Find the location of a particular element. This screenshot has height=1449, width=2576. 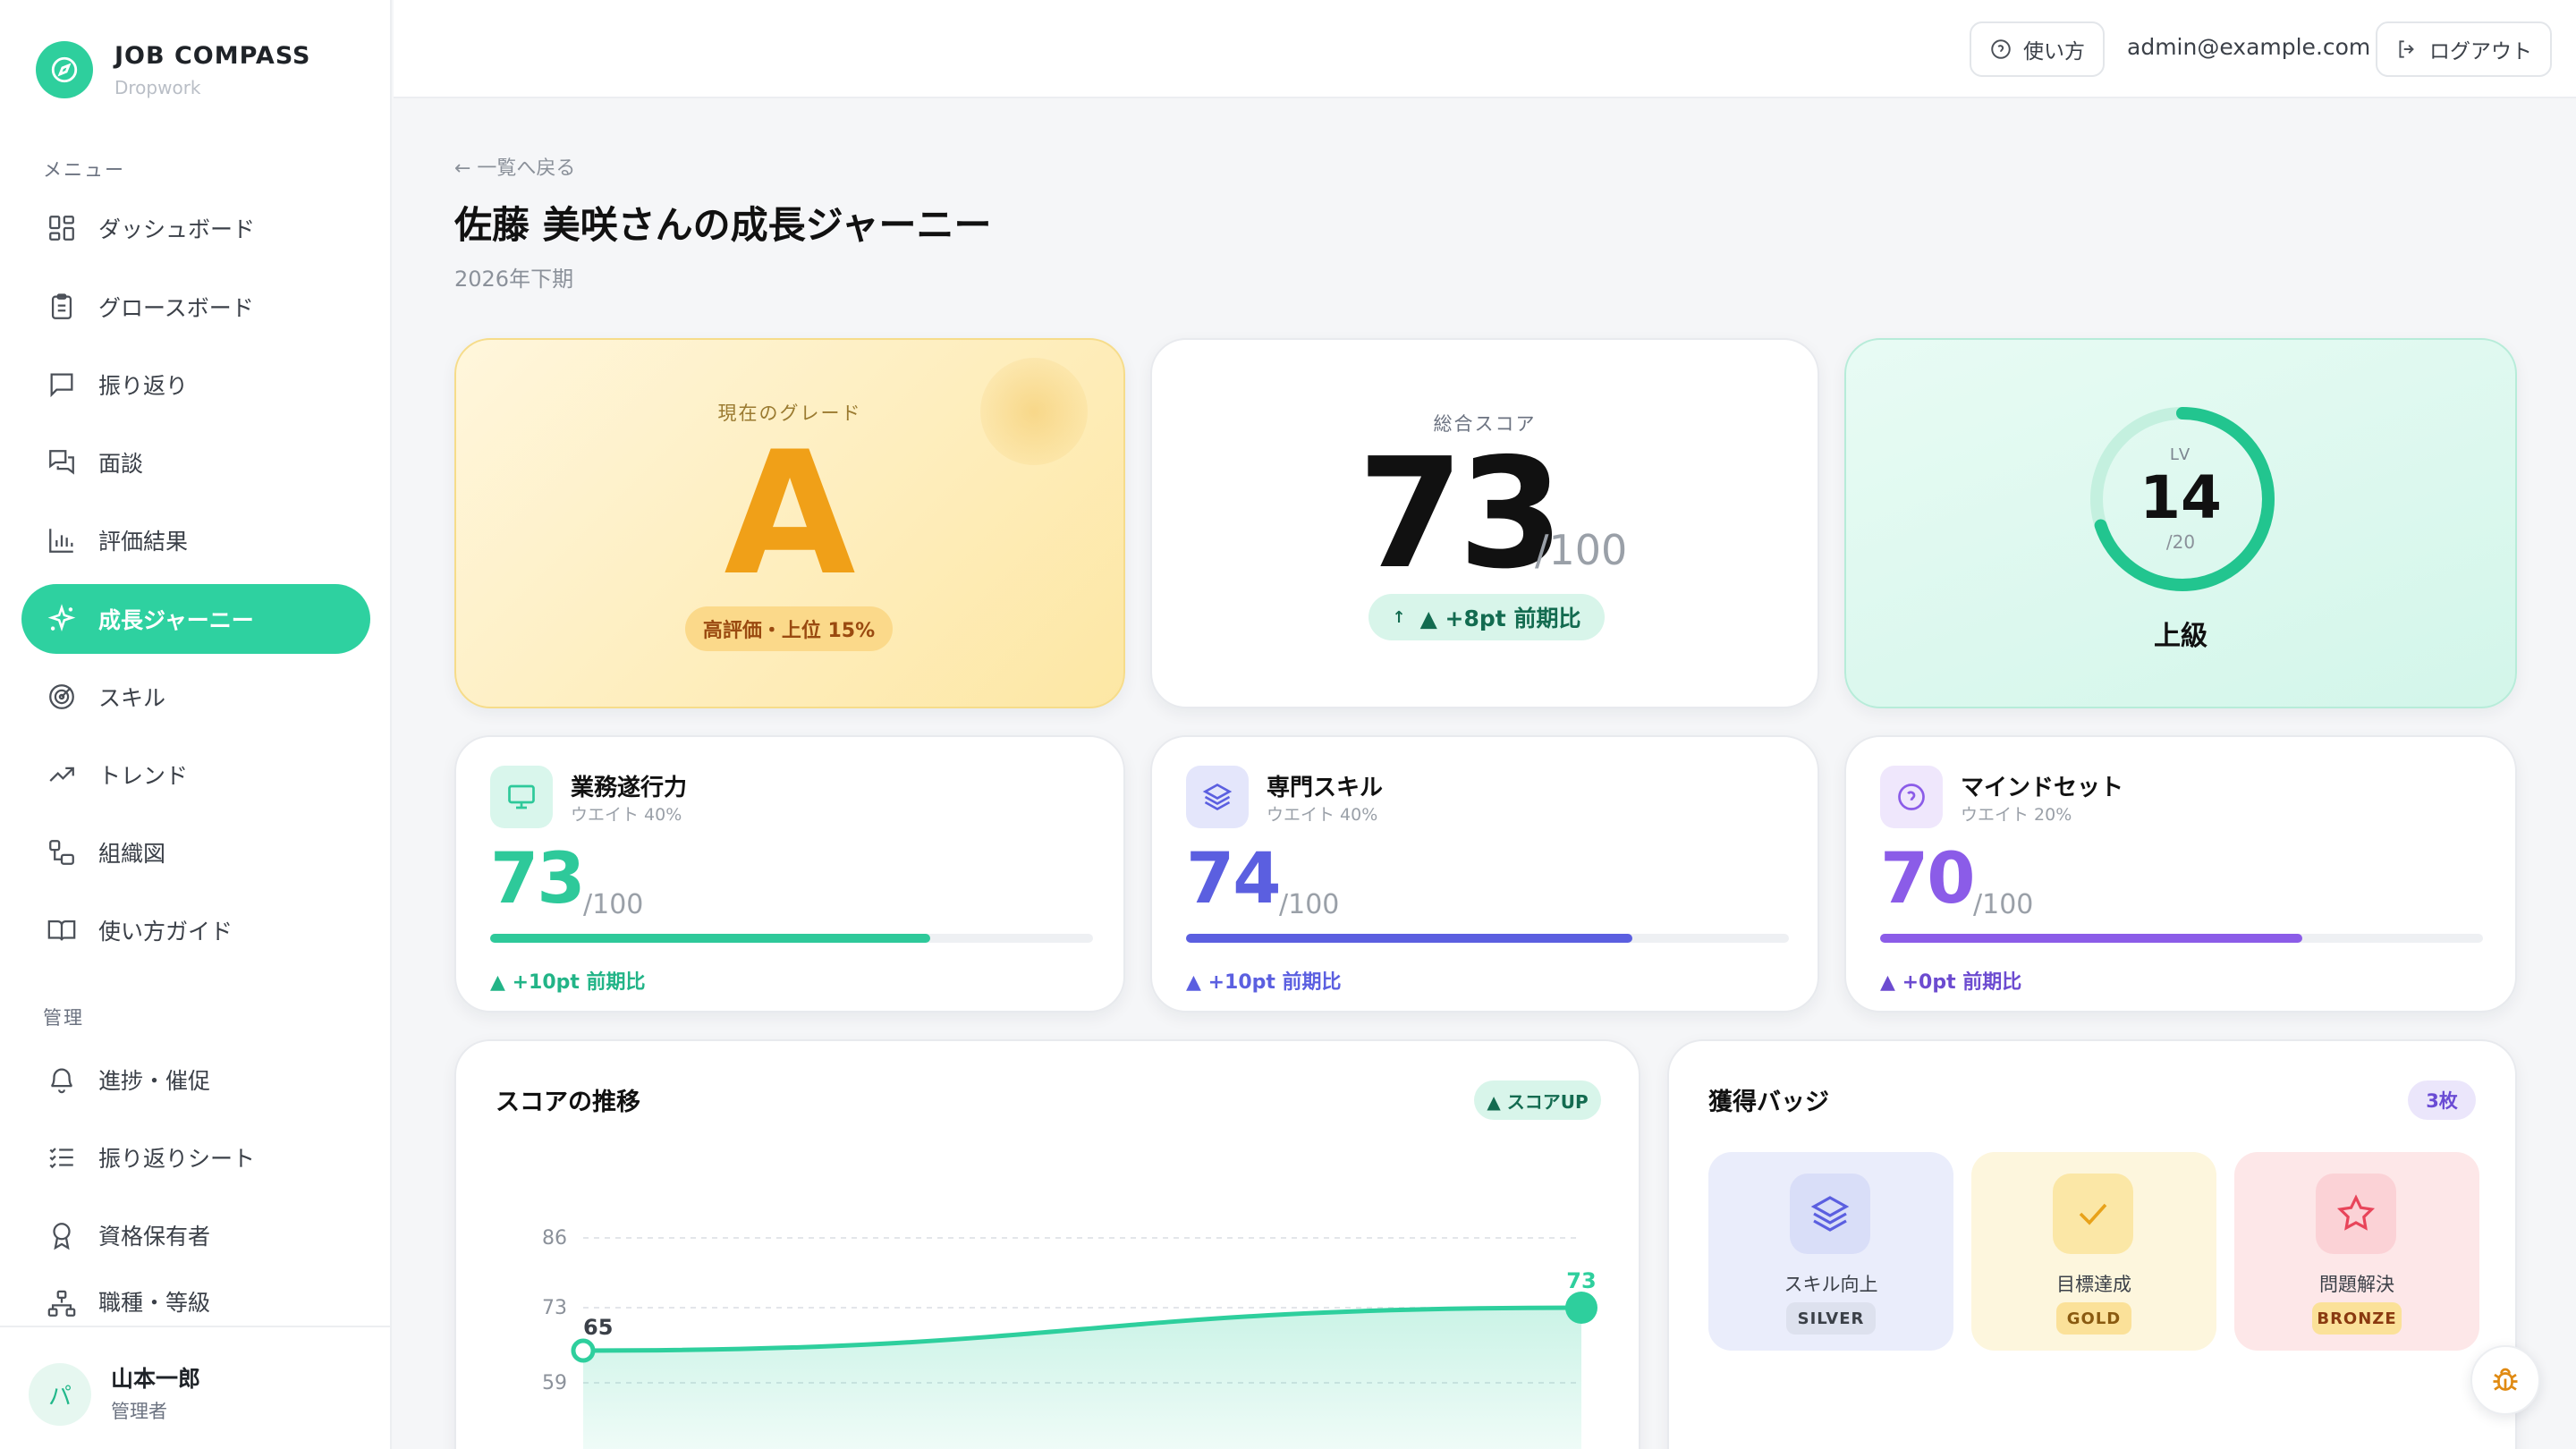

bug-report-button is located at coordinates (2505, 1380).